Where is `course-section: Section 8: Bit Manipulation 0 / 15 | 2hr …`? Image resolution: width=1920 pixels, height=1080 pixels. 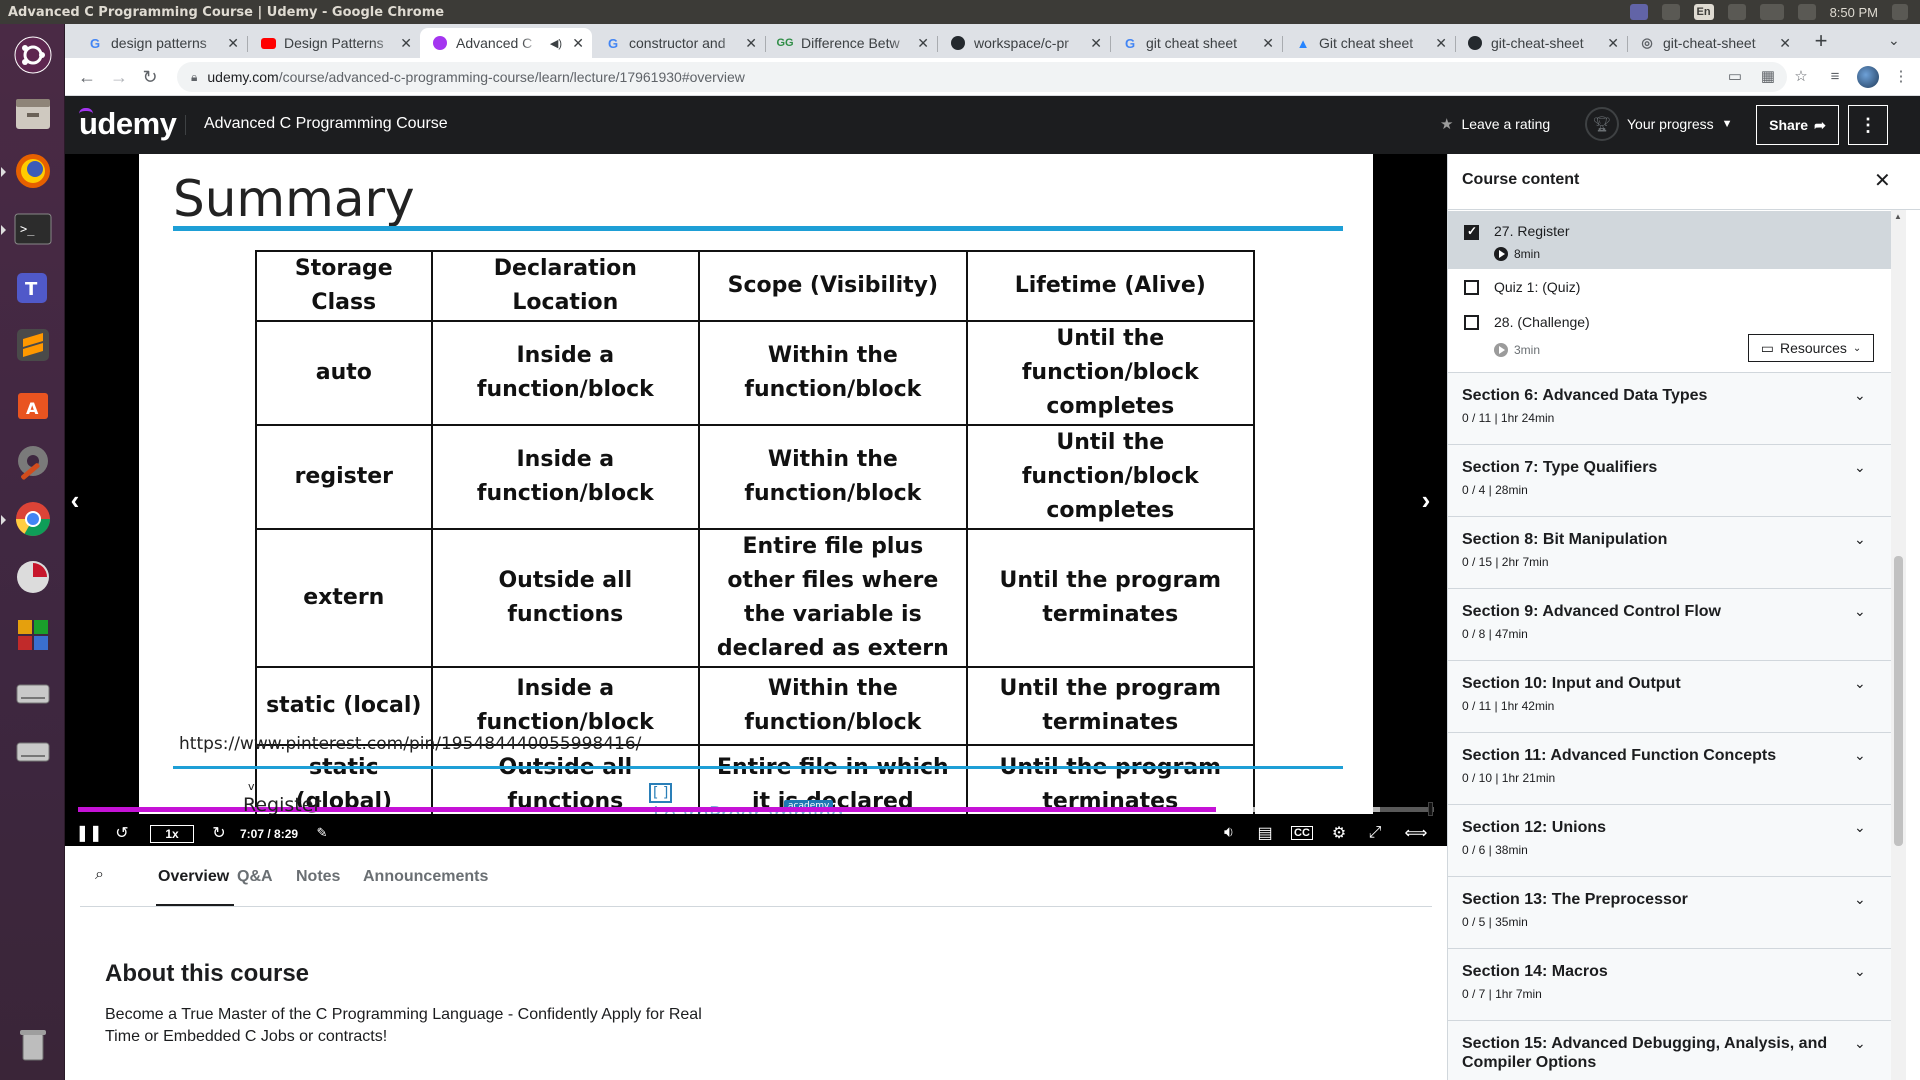 course-section: Section 8: Bit Manipulation 0 / 15 | 2hr … is located at coordinates (1669, 552).